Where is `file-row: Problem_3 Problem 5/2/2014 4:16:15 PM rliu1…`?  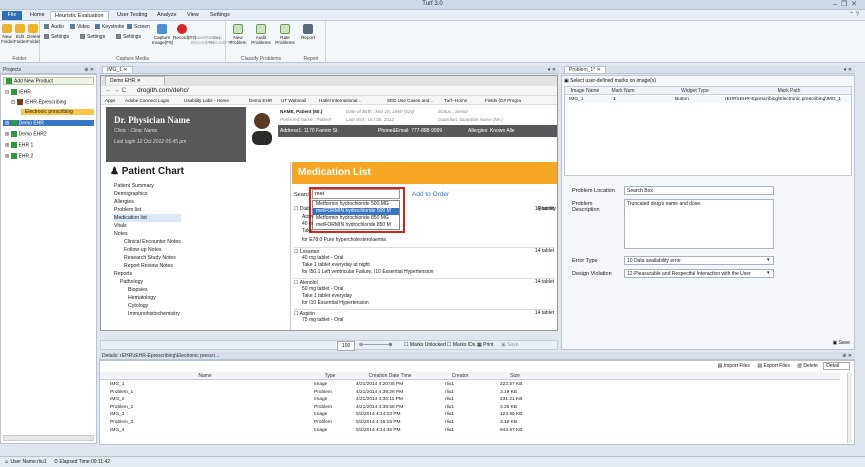 file-row: Problem_3 Problem 5/2/2014 4:16:15 PM rliu1… is located at coordinates (470, 422).